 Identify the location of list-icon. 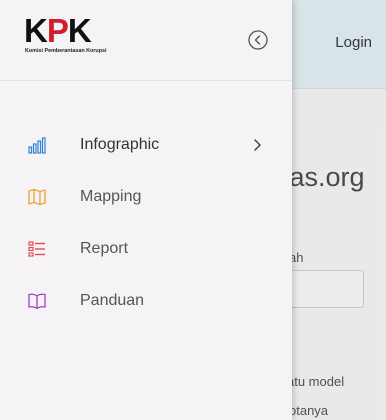
(36, 249).